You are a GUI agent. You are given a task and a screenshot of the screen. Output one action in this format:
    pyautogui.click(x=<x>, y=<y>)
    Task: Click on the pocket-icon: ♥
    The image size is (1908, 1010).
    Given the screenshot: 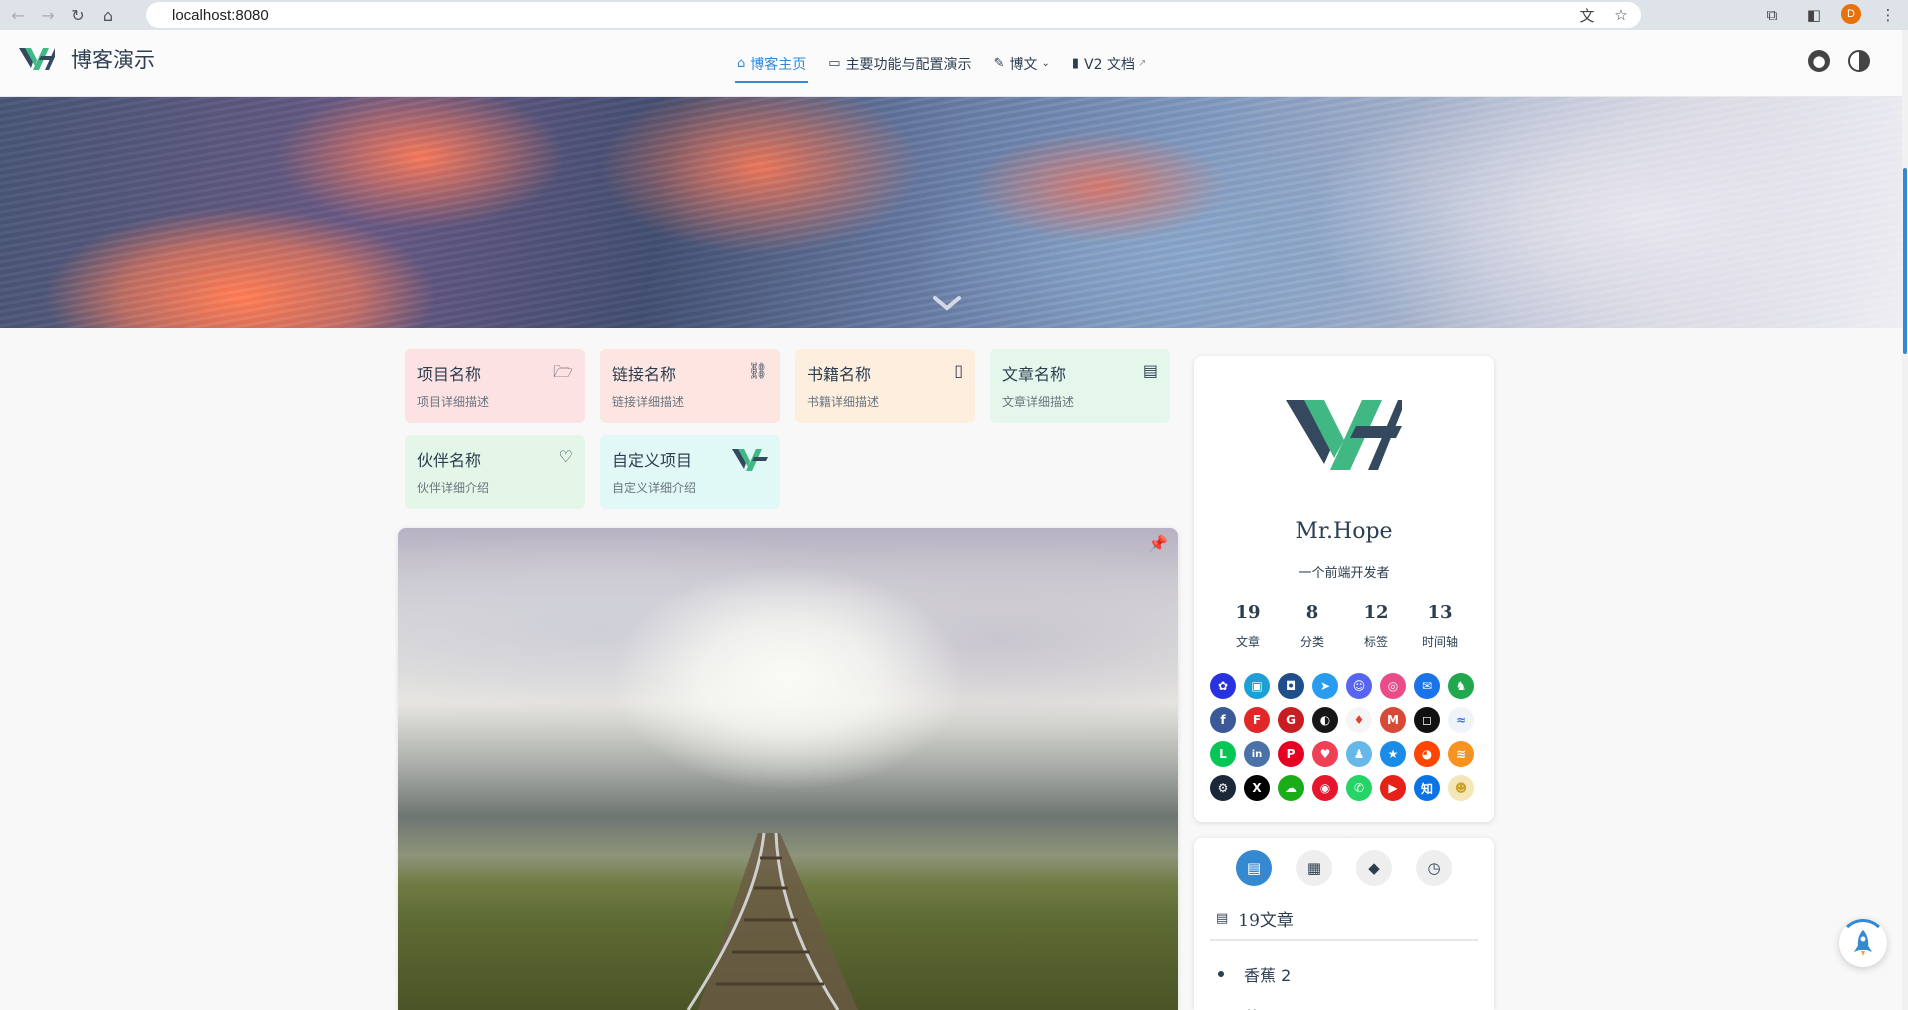 What is the action you would take?
    pyautogui.click(x=1325, y=754)
    